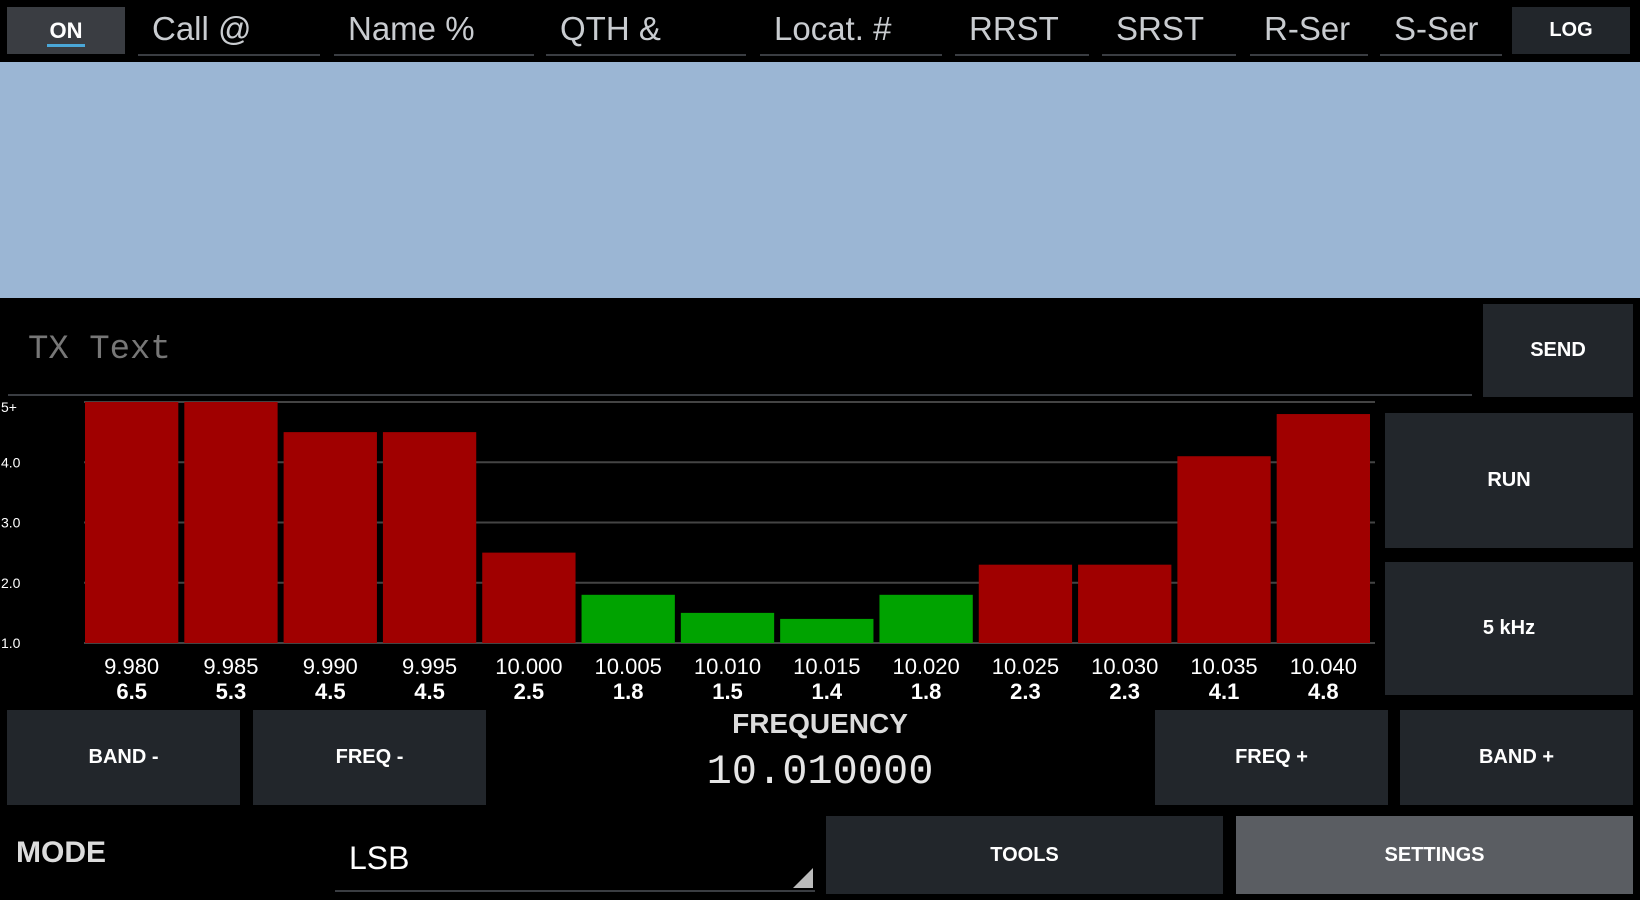 This screenshot has width=1640, height=900. I want to click on rser-field-label: R-Ser, so click(1307, 28).